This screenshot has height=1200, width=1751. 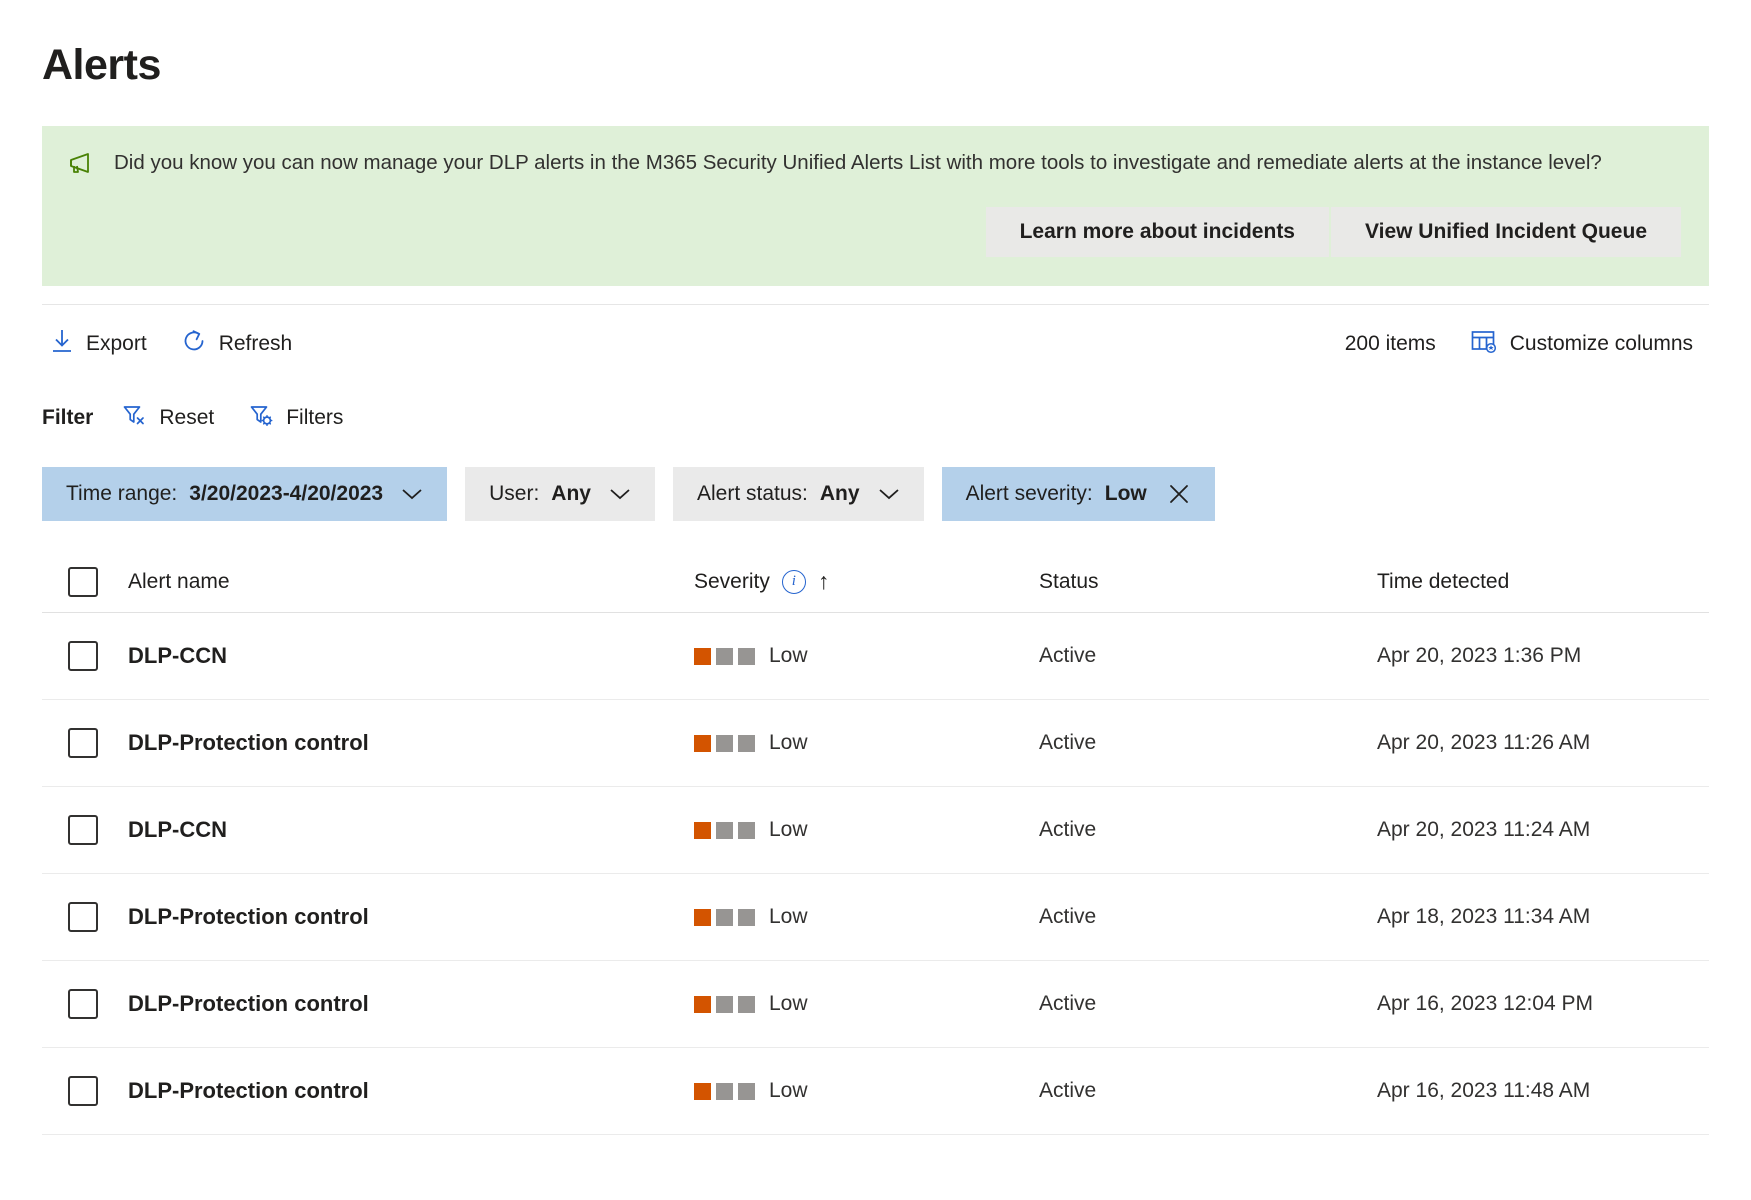 I want to click on pill-value: Low, so click(x=1125, y=494).